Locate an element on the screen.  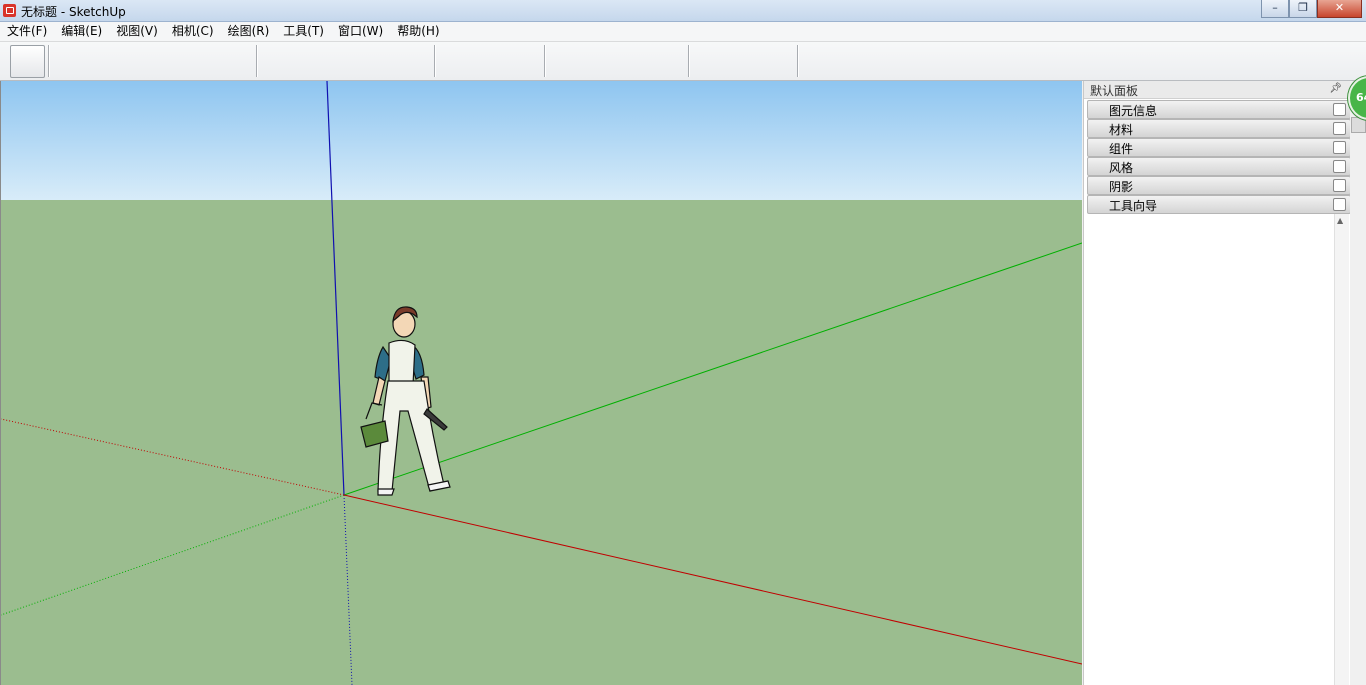
menu-tools: 工具(T) is located at coordinates (303, 31).